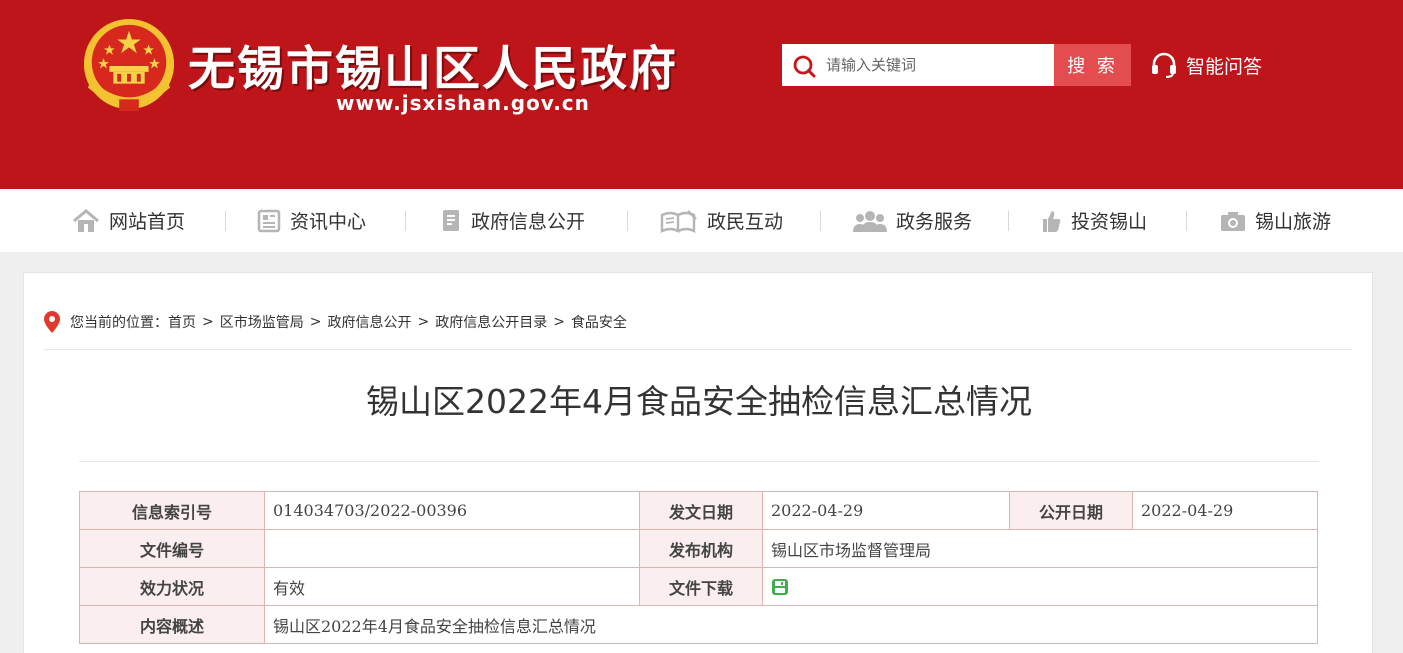 Image resolution: width=1403 pixels, height=653 pixels. Describe the element at coordinates (599, 322) in the screenshot. I see `breadcrumb-food-safety: 食品安全` at that location.